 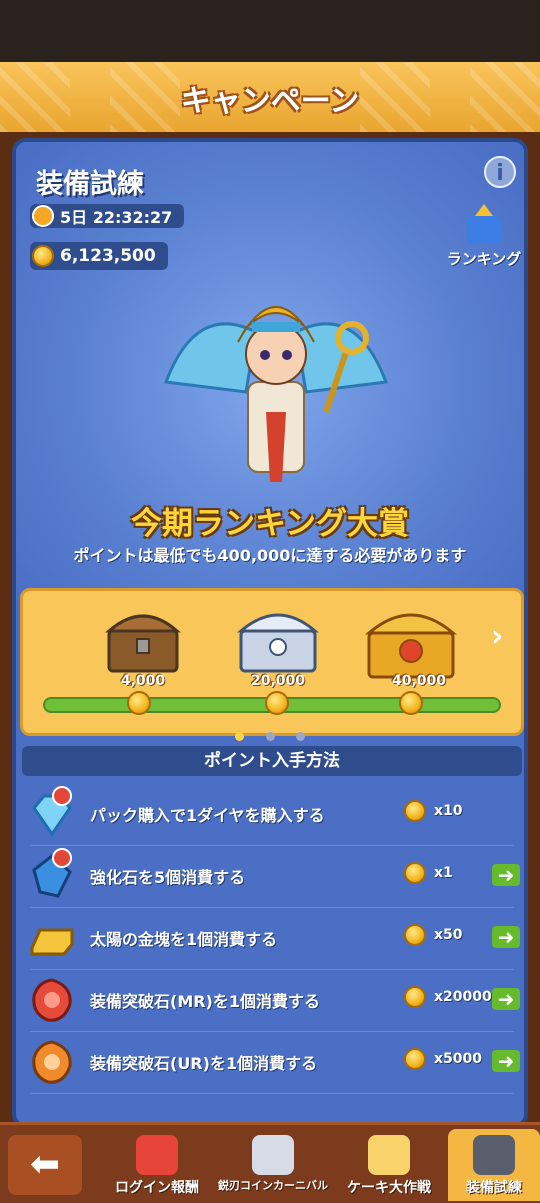 What do you see at coordinates (494, 1155) in the screenshot?
I see `armor-icon` at bounding box center [494, 1155].